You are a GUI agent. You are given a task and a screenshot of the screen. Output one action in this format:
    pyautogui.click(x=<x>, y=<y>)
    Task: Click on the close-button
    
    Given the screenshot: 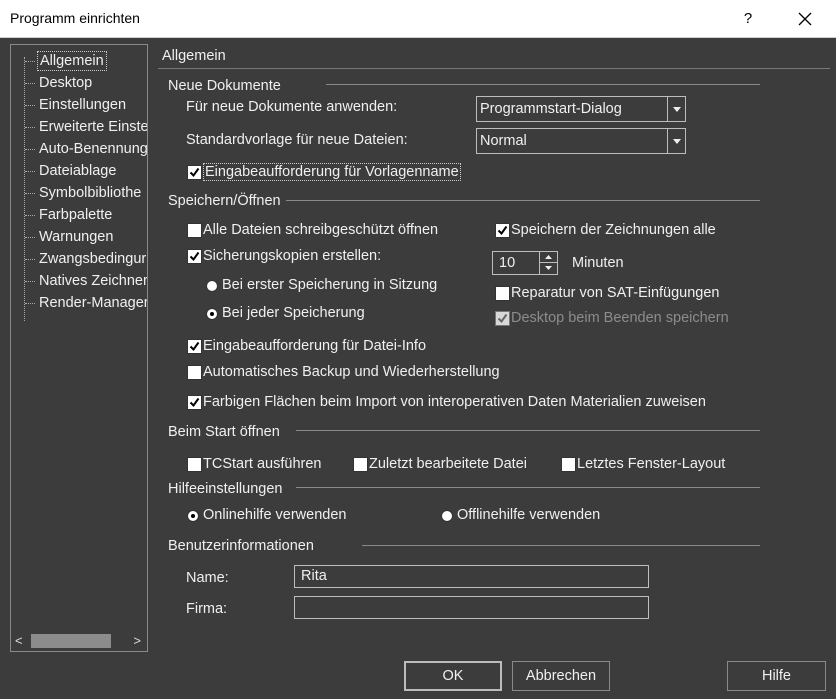 What is the action you would take?
    pyautogui.click(x=805, y=19)
    